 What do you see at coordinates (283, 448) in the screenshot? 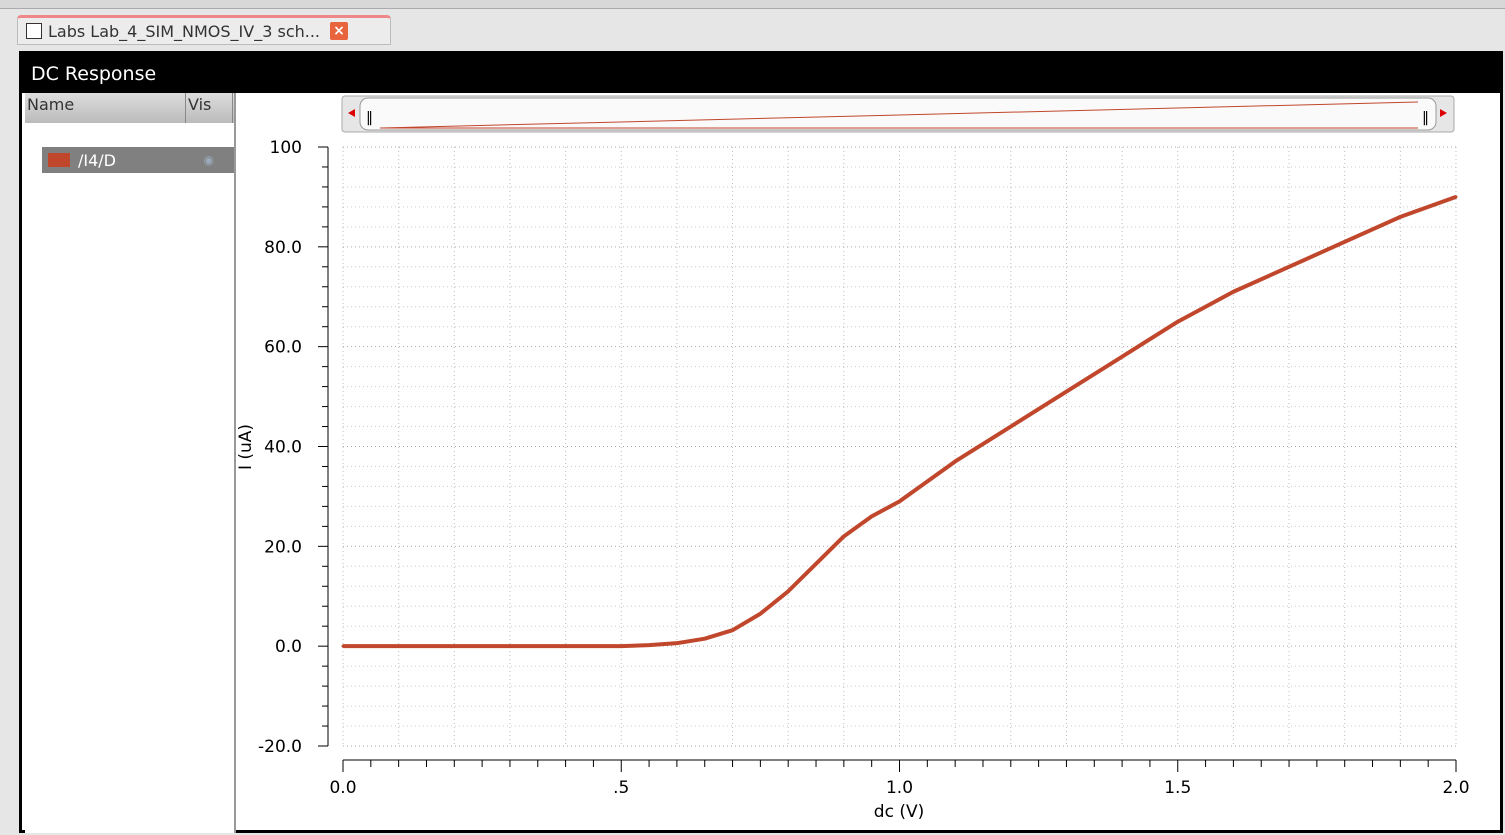
I see `y-tick-label: 40.0` at bounding box center [283, 448].